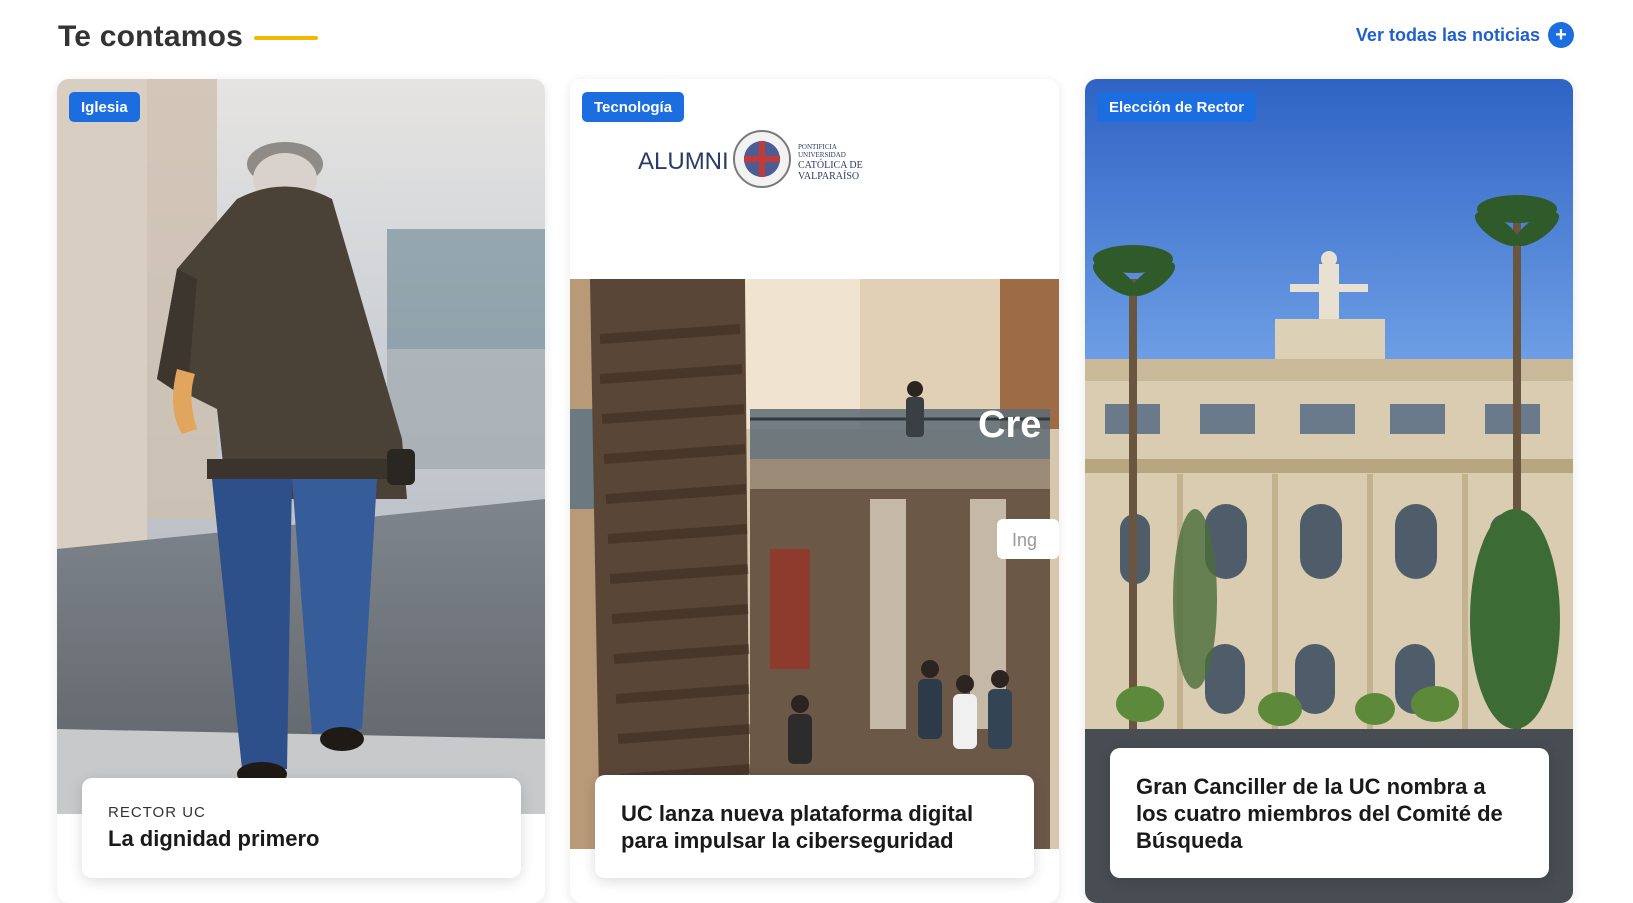  Describe the element at coordinates (1177, 107) in the screenshot. I see `category-badge: Elección de Rector` at that location.